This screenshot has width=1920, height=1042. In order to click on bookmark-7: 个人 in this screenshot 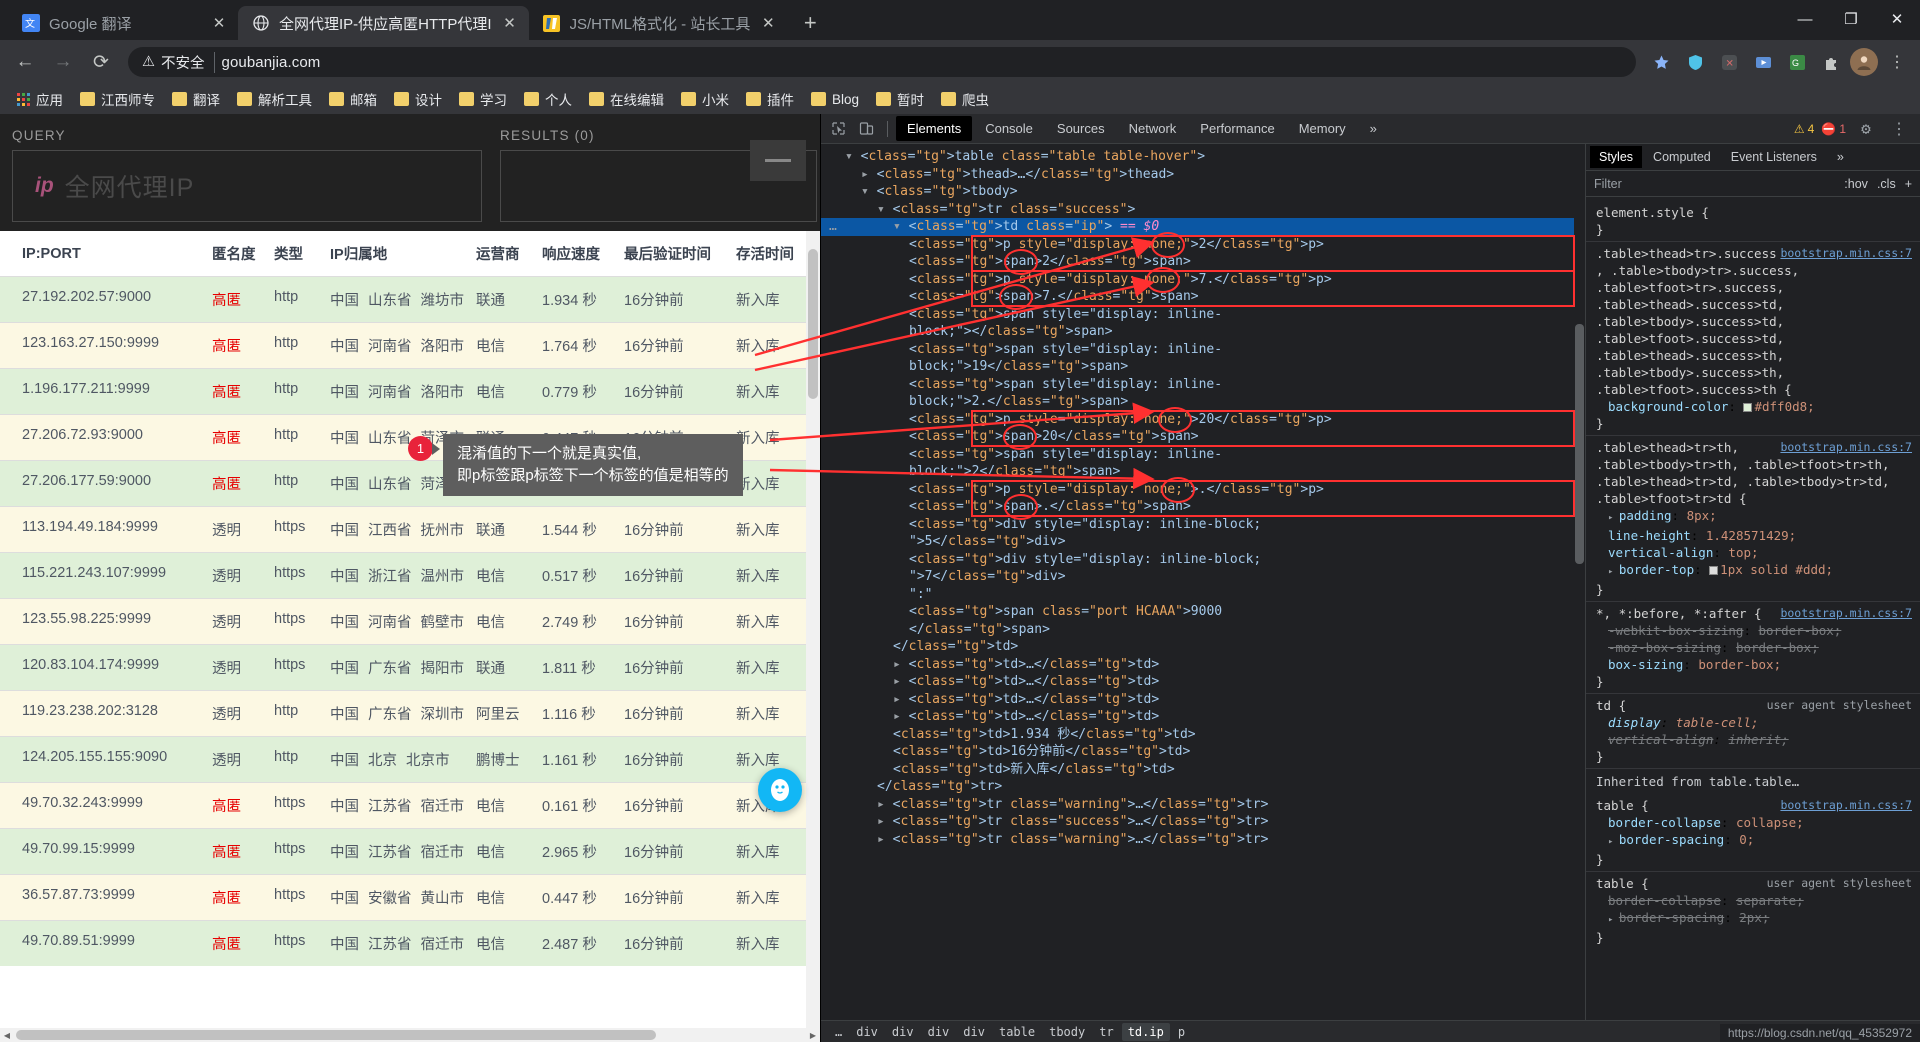, I will do `click(548, 99)`.